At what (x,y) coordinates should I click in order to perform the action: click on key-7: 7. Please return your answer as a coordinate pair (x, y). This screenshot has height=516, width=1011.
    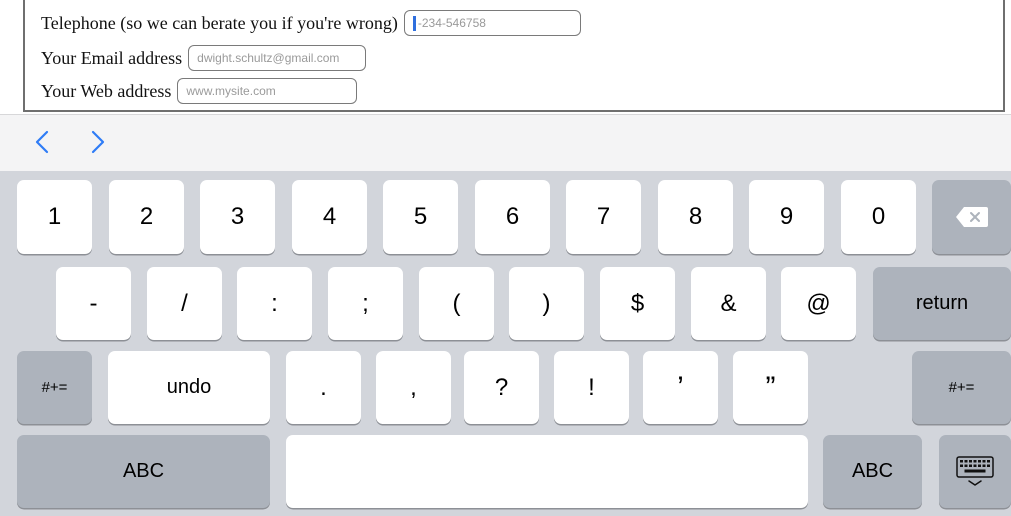
    Looking at the image, I should click on (603, 217).